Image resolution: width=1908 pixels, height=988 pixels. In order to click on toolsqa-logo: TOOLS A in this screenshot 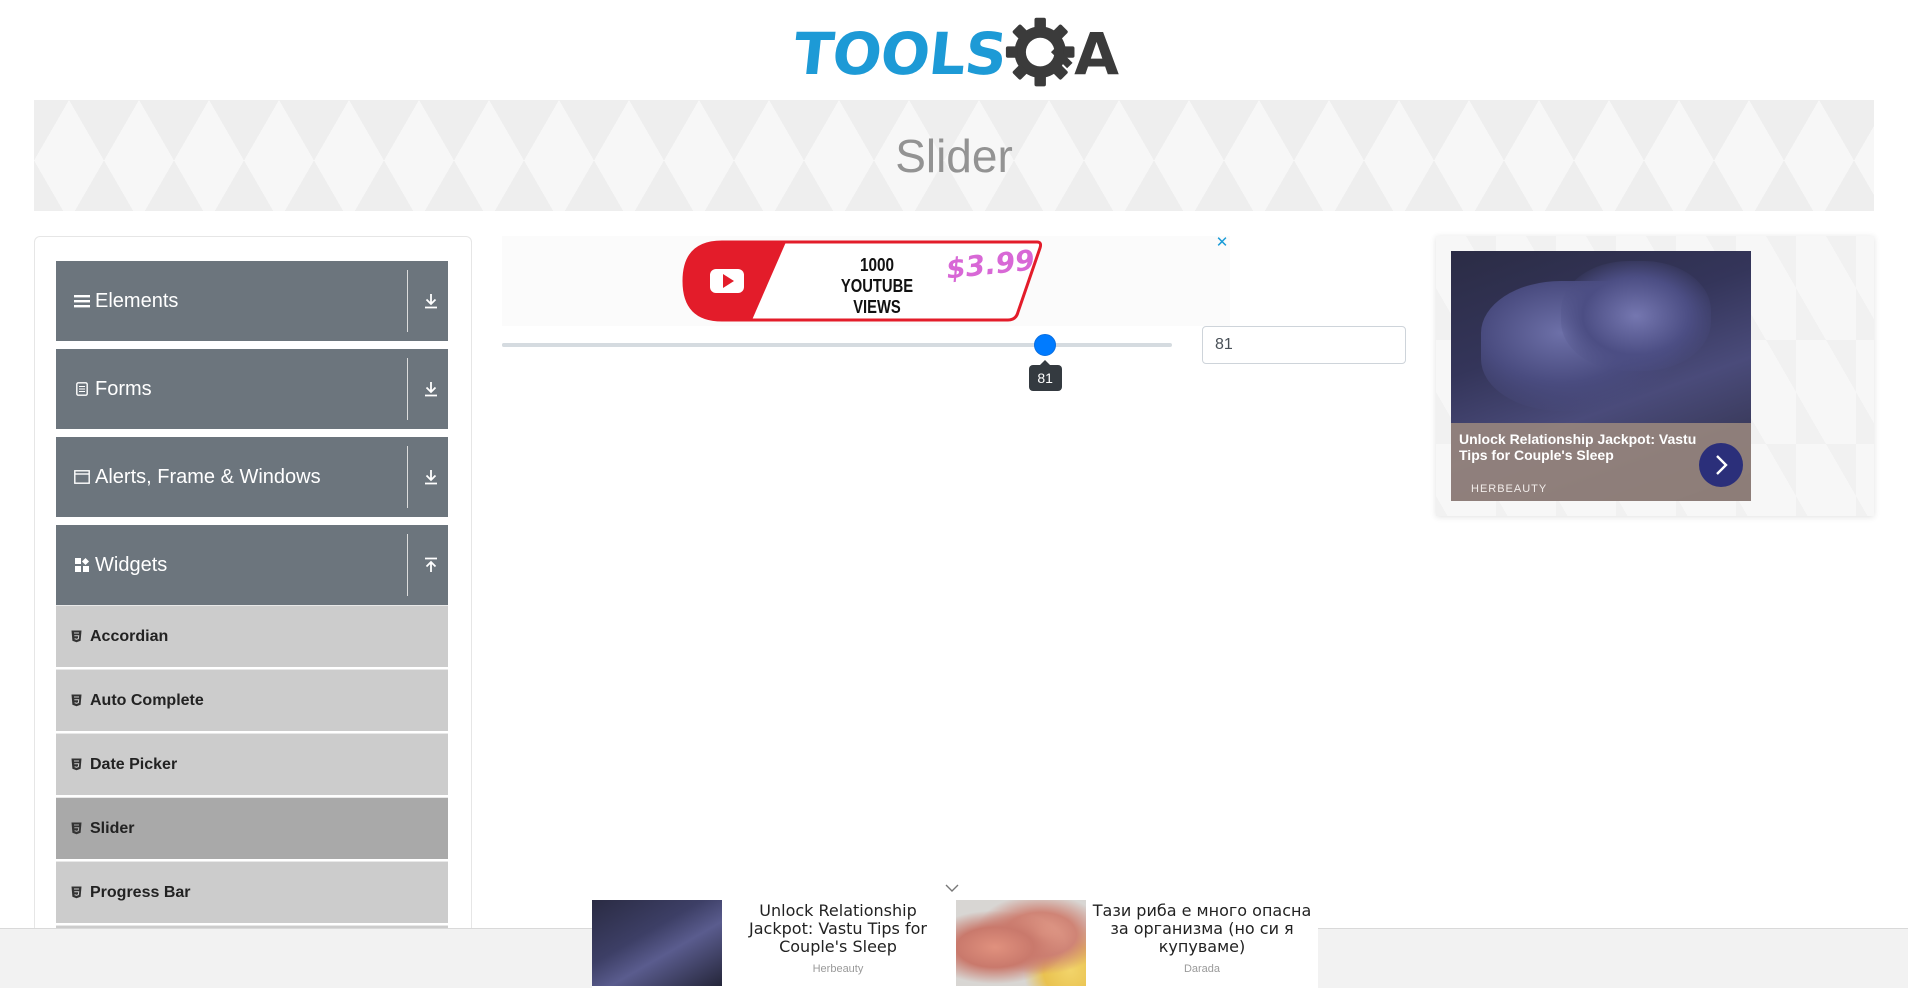, I will do `click(954, 53)`.